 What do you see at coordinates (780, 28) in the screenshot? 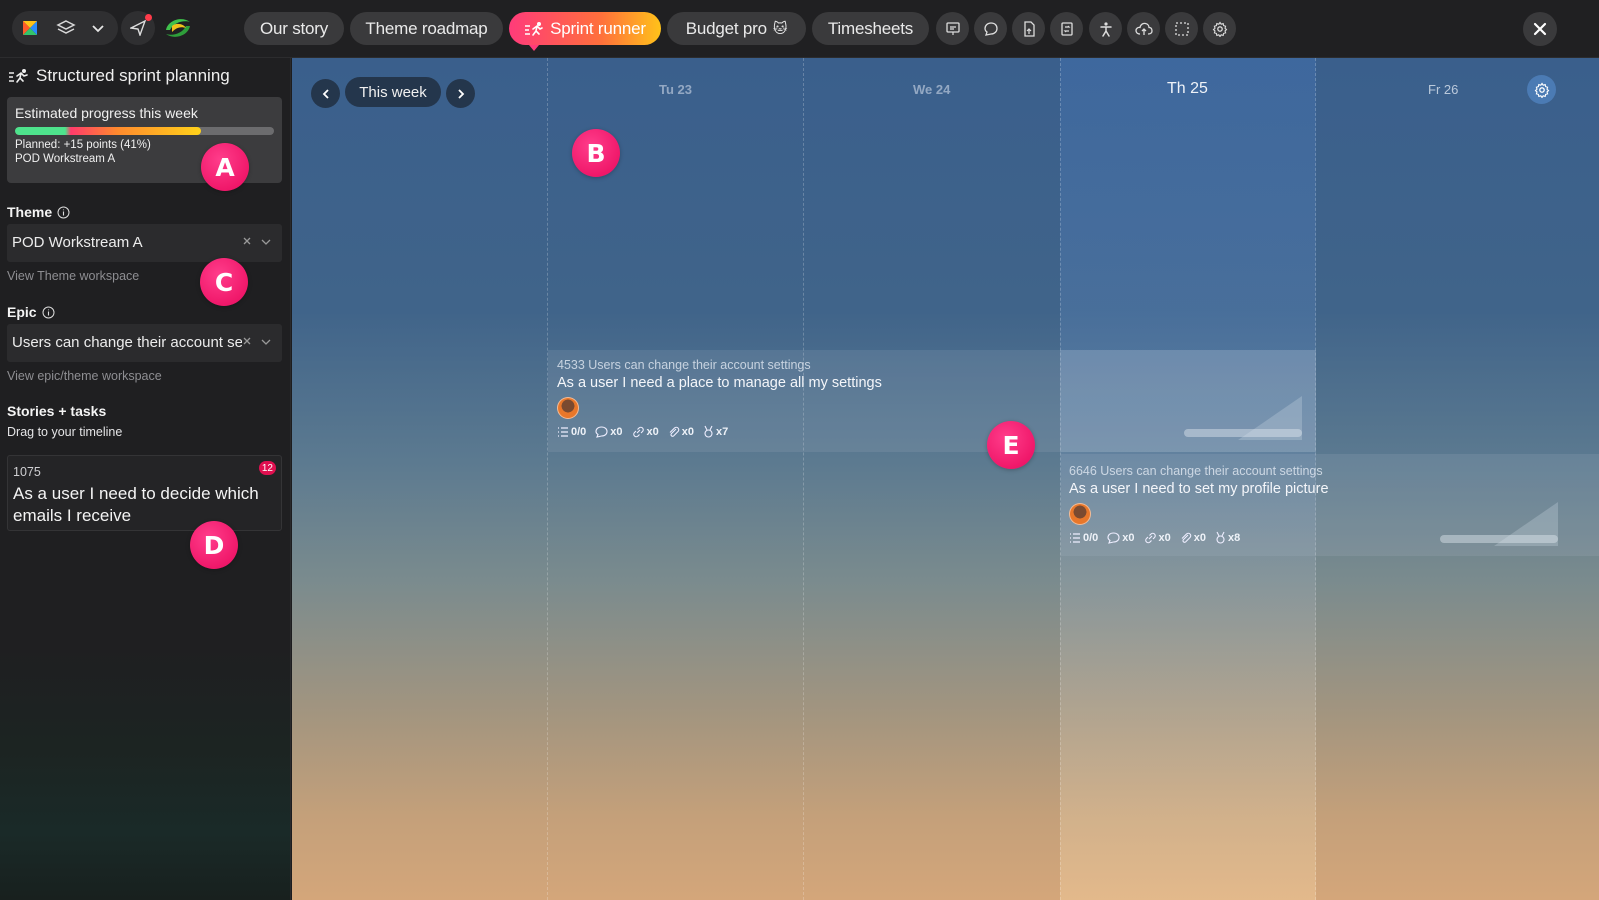
I see `cat-emoji-icon: 🐱` at bounding box center [780, 28].